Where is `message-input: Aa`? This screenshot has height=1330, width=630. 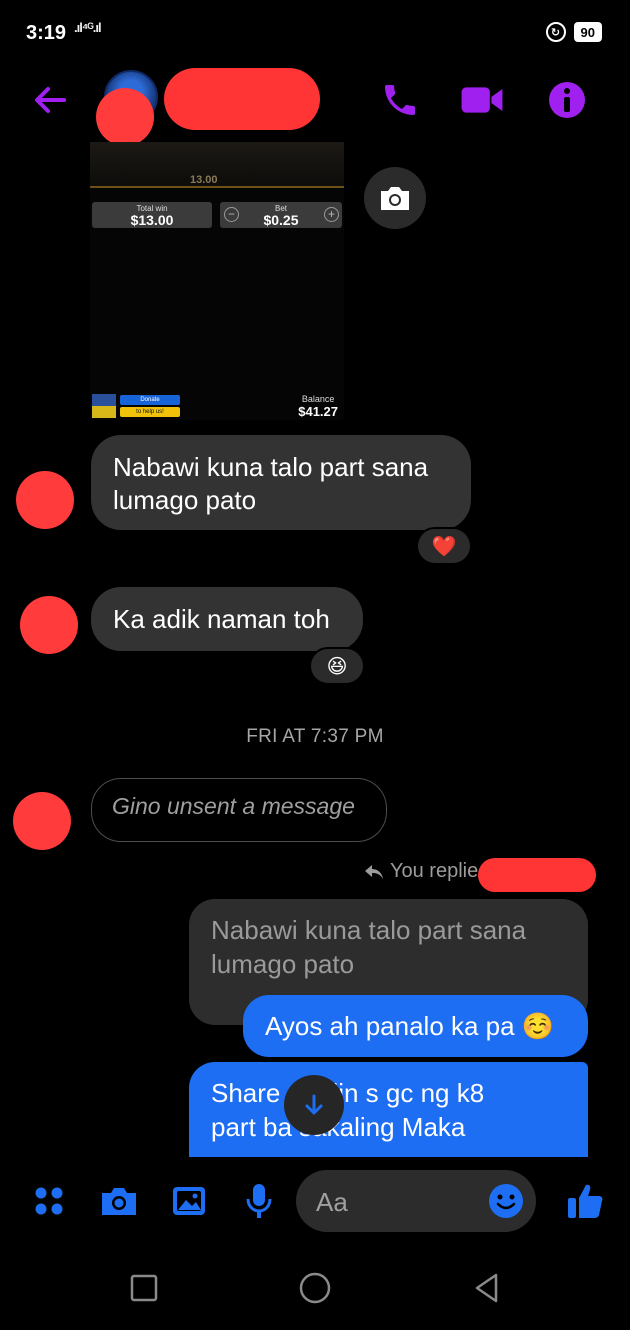 message-input: Aa is located at coordinates (416, 1201).